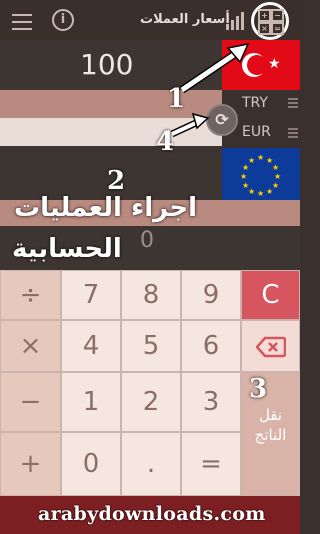 The width and height of the screenshot is (320, 534). What do you see at coordinates (151, 346) in the screenshot?
I see `digit-5-key: 5` at bounding box center [151, 346].